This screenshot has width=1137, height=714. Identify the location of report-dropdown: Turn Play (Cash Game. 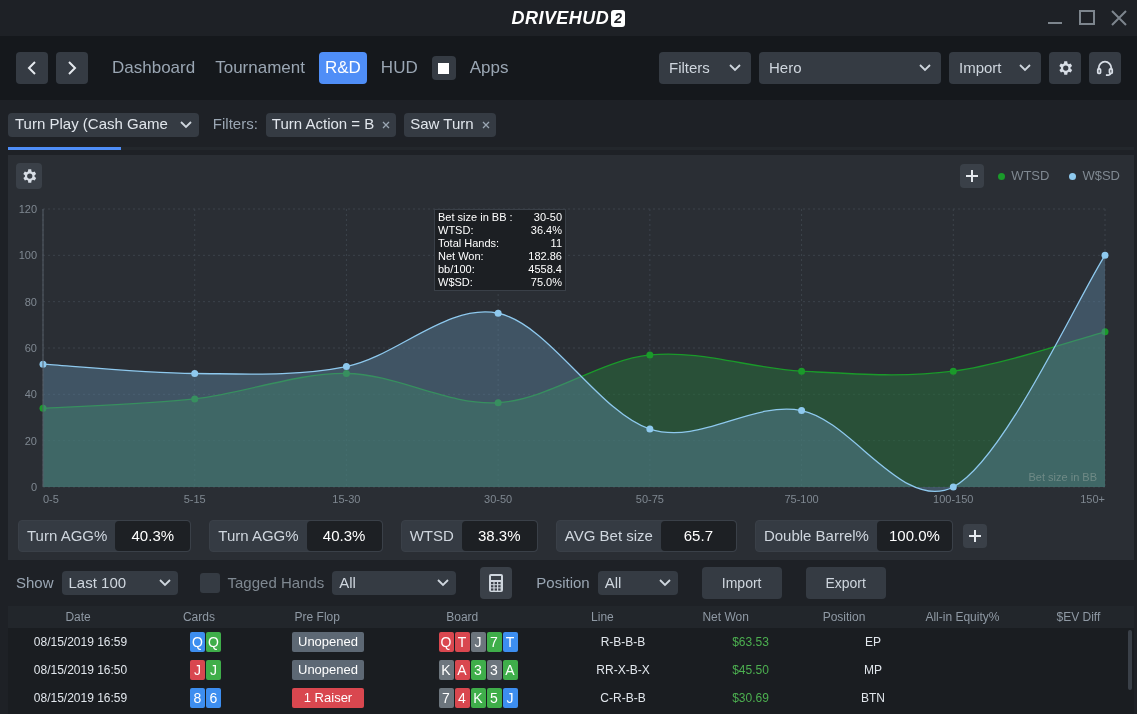
(103, 124).